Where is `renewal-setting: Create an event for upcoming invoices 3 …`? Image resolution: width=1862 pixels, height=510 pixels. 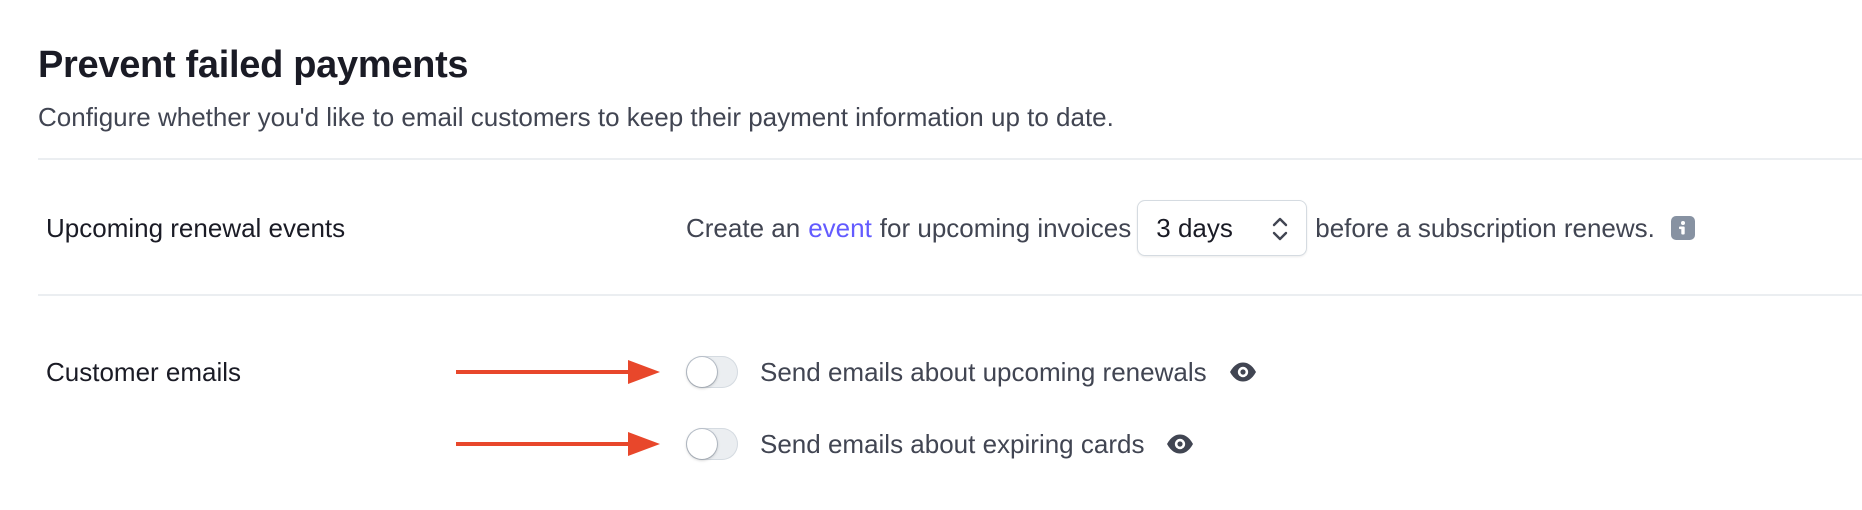 renewal-setting: Create an event for upcoming invoices 3 … is located at coordinates (1190, 228).